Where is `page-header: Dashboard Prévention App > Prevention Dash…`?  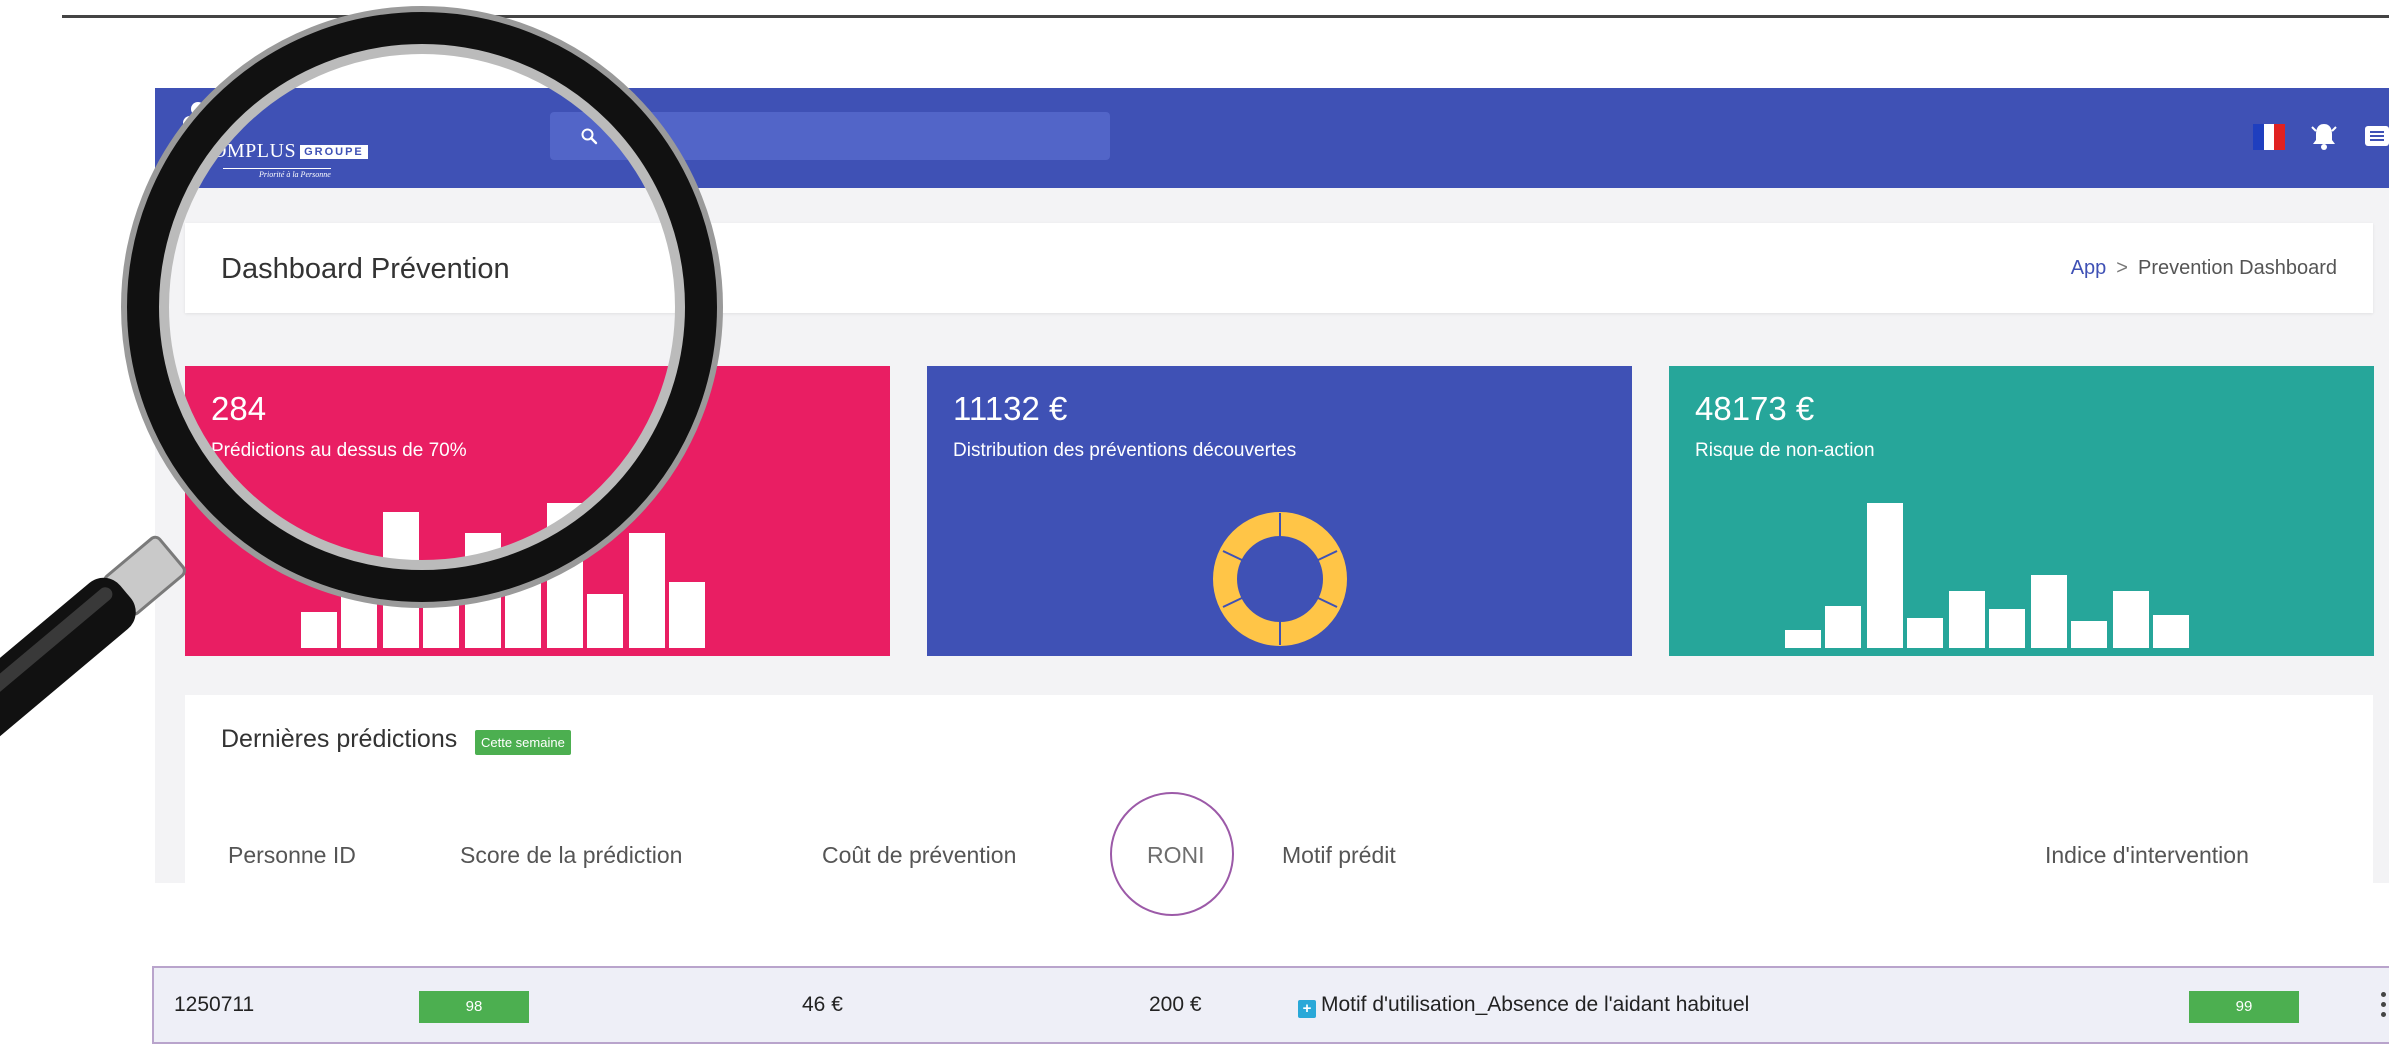
page-header: Dashboard Prévention App > Prevention Dash… is located at coordinates (1279, 268).